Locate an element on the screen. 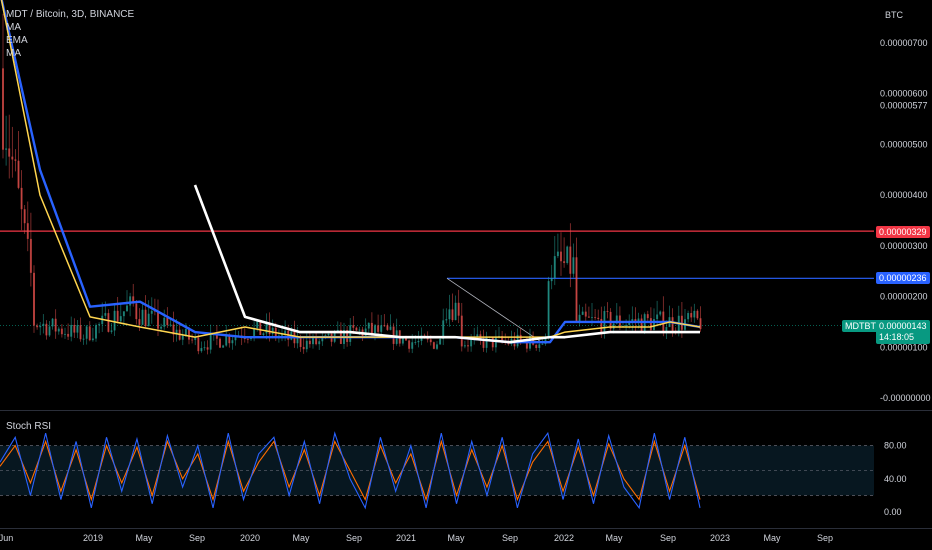  last-price-tag: 0.00000143 14:18:05 is located at coordinates (903, 332).